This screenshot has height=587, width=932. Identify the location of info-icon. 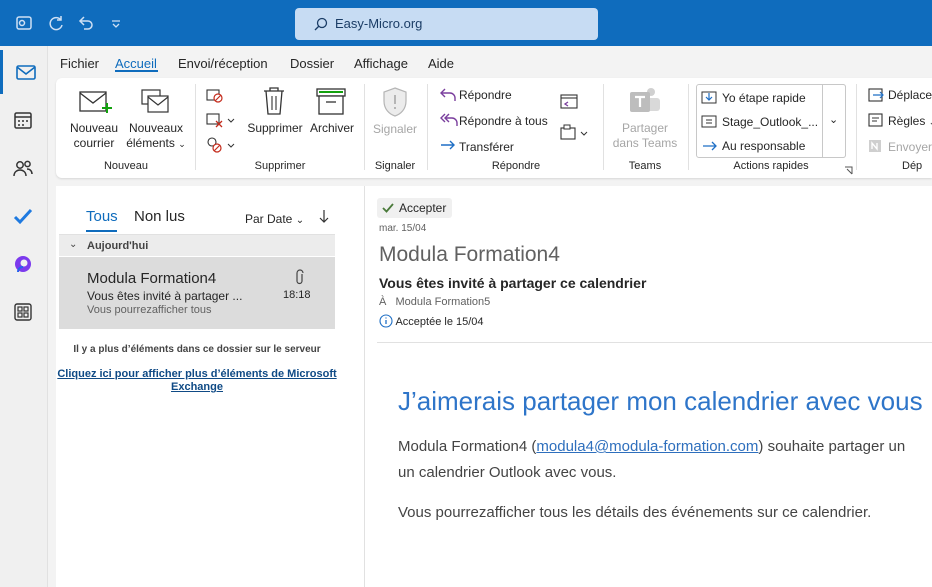
(386, 321).